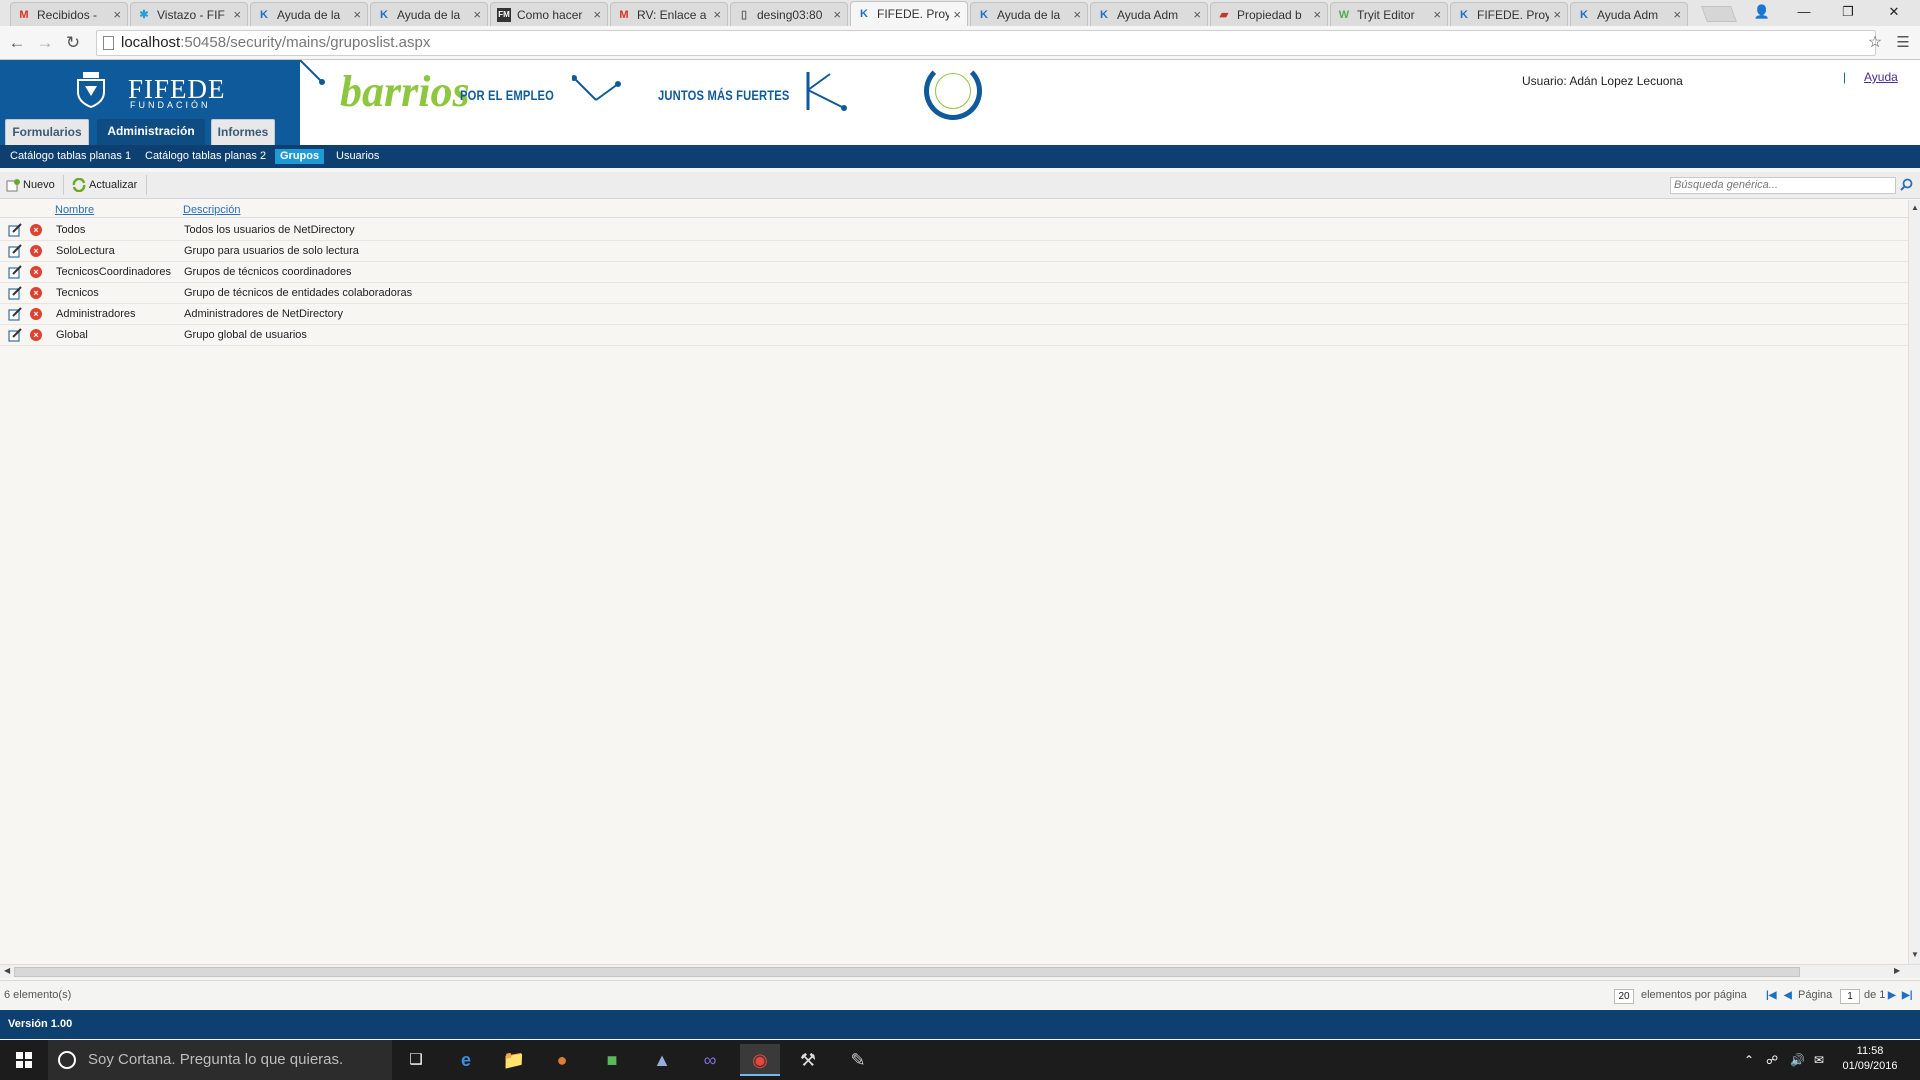 The image size is (1920, 1080). What do you see at coordinates (760, 1060) in the screenshot?
I see `chrome-icon: ◉` at bounding box center [760, 1060].